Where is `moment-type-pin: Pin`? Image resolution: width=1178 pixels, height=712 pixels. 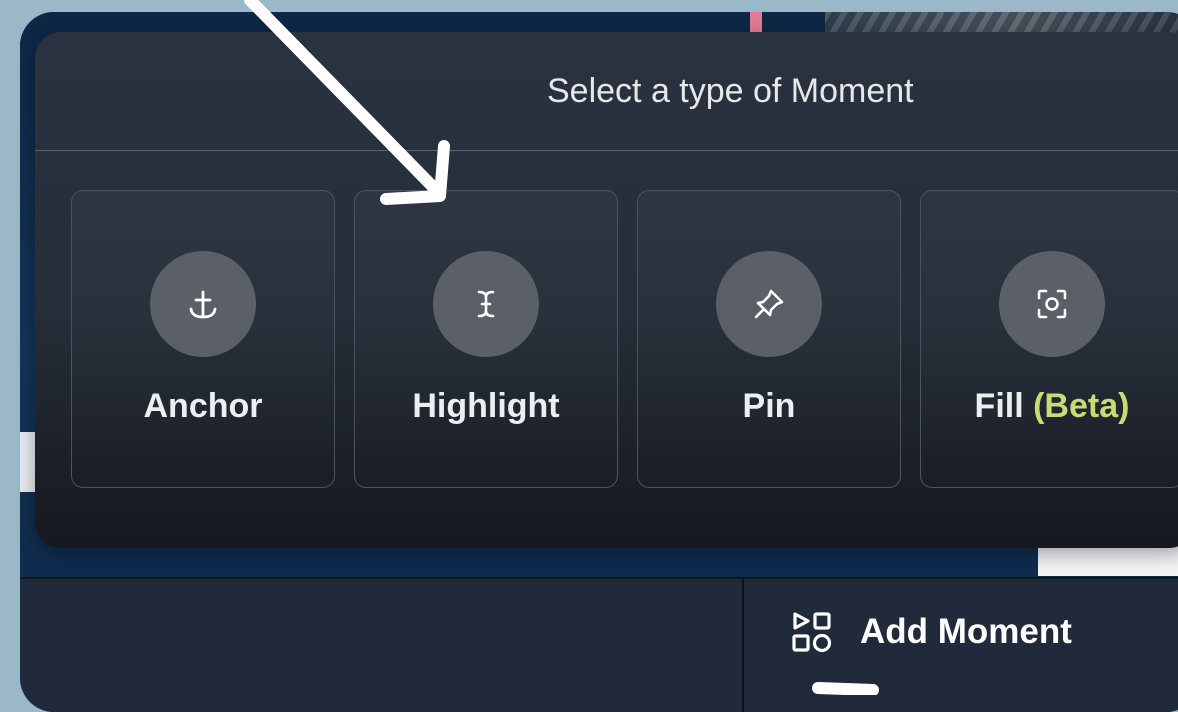 moment-type-pin: Pin is located at coordinates (769, 339).